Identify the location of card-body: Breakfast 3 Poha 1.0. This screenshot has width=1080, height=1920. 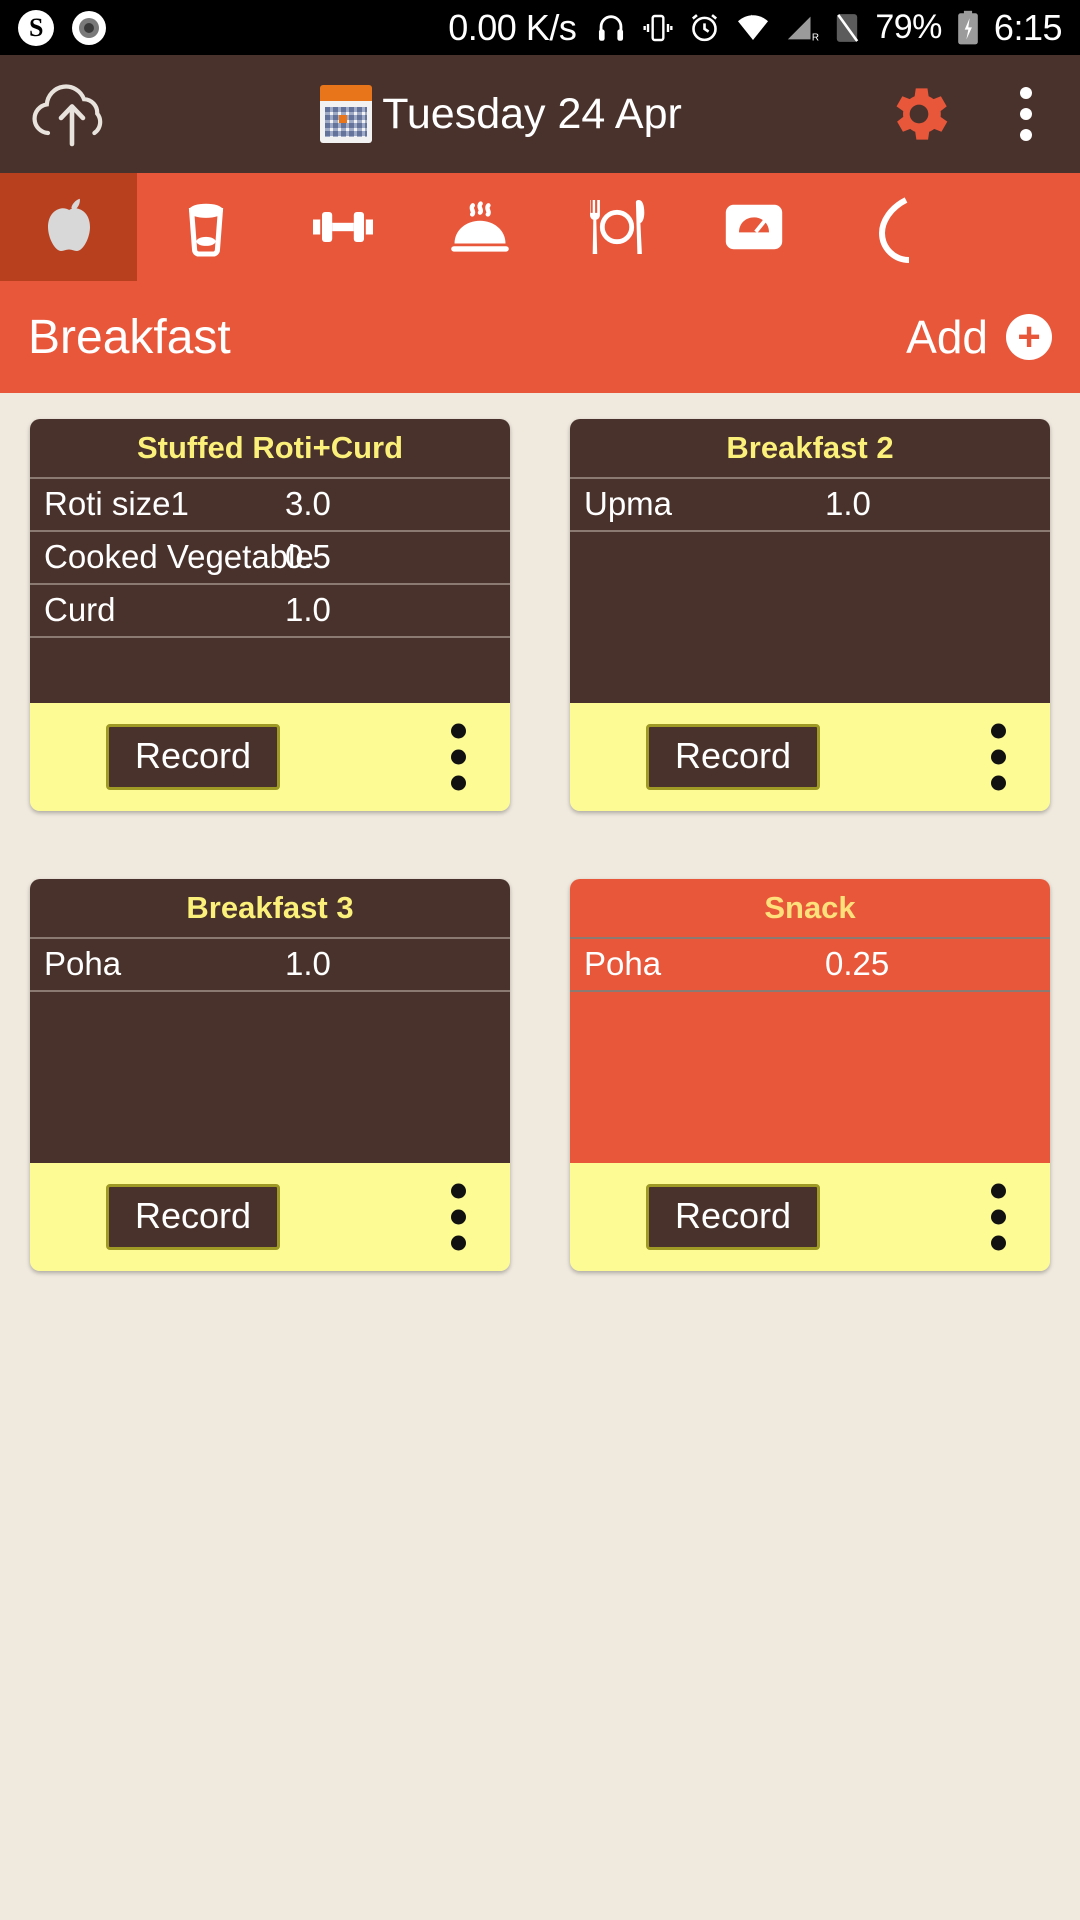
(270, 1021).